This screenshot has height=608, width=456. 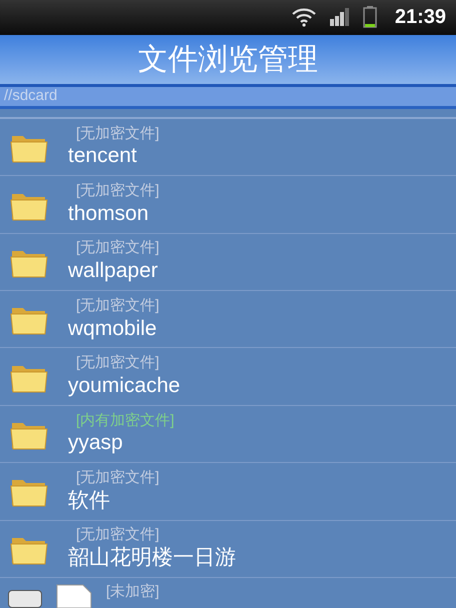 I want to click on folder-row: [无加密文件] wqmobile, so click(x=228, y=319).